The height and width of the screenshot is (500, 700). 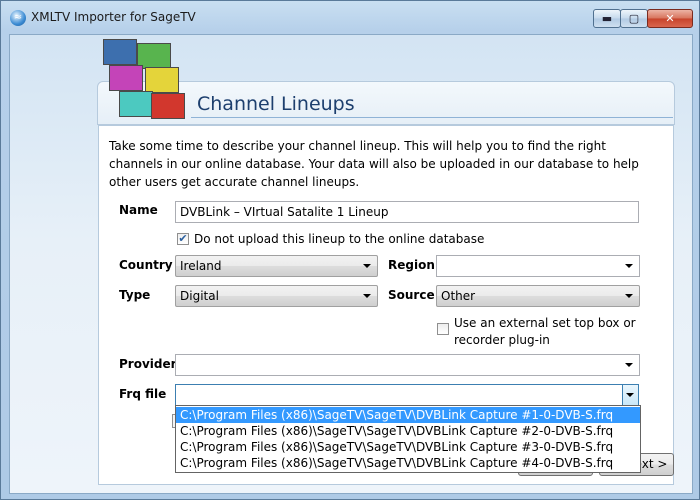 What do you see at coordinates (143, 394) in the screenshot?
I see `frq-label: Frq file` at bounding box center [143, 394].